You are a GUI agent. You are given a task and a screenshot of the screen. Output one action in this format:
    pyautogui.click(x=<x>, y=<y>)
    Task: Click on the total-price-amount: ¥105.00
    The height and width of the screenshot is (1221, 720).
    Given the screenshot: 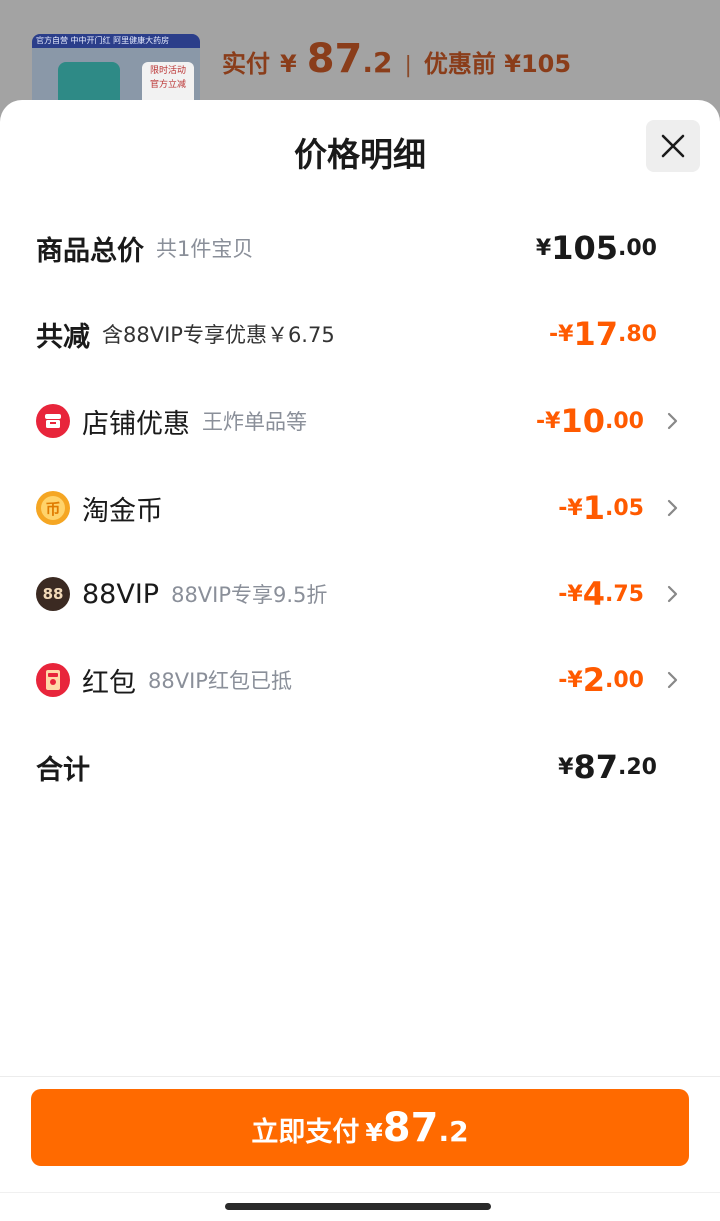 What is the action you would take?
    pyautogui.click(x=596, y=248)
    